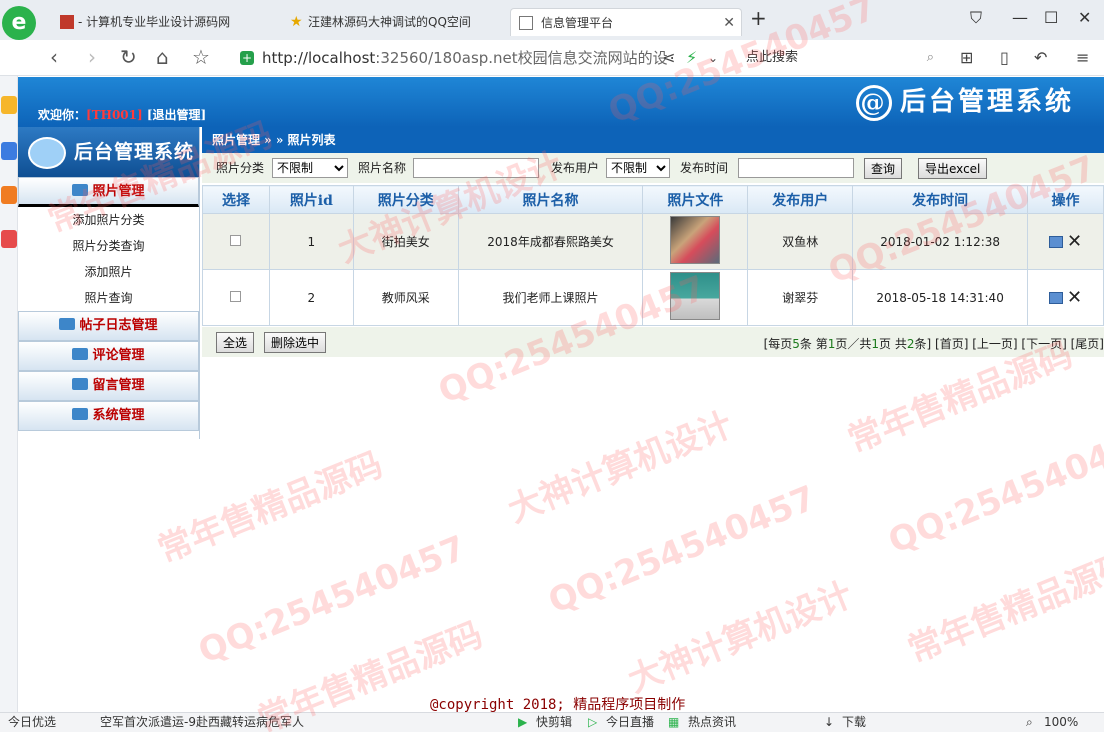 This screenshot has width=1104, height=732. Describe the element at coordinates (712, 722) in the screenshot. I see `status-hot-news: 热点资讯` at that location.